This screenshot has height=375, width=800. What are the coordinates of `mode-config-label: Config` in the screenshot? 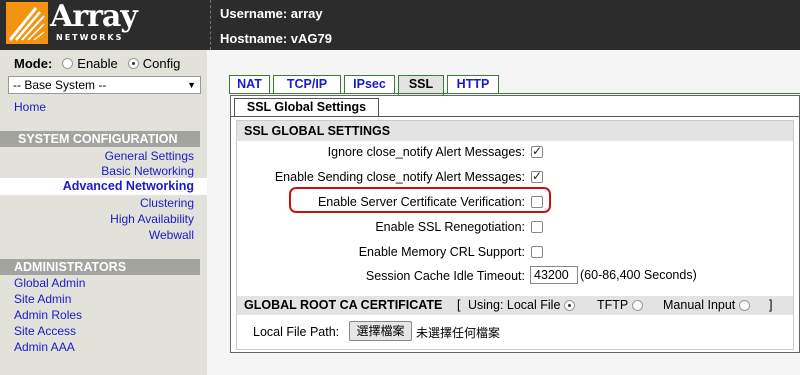 It's located at (161, 63).